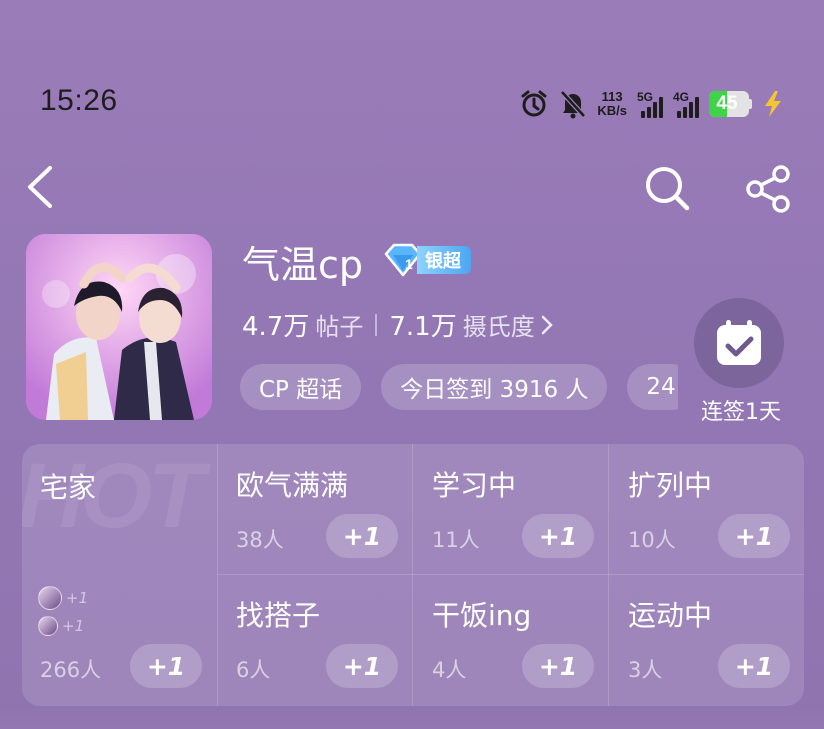  Describe the element at coordinates (645, 670) in the screenshot. I see `group-count: 3人` at that location.